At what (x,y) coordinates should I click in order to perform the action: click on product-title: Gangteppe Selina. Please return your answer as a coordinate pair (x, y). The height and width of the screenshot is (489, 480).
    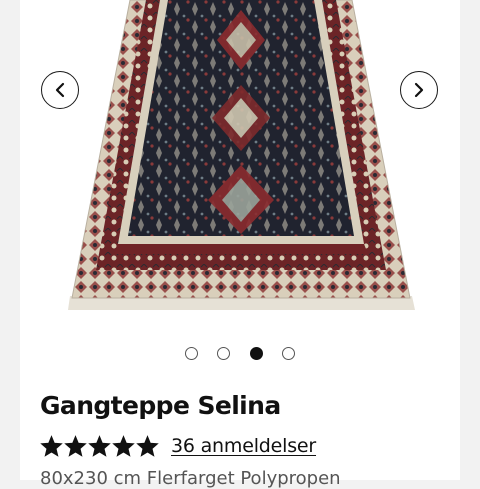
    Looking at the image, I should click on (160, 405).